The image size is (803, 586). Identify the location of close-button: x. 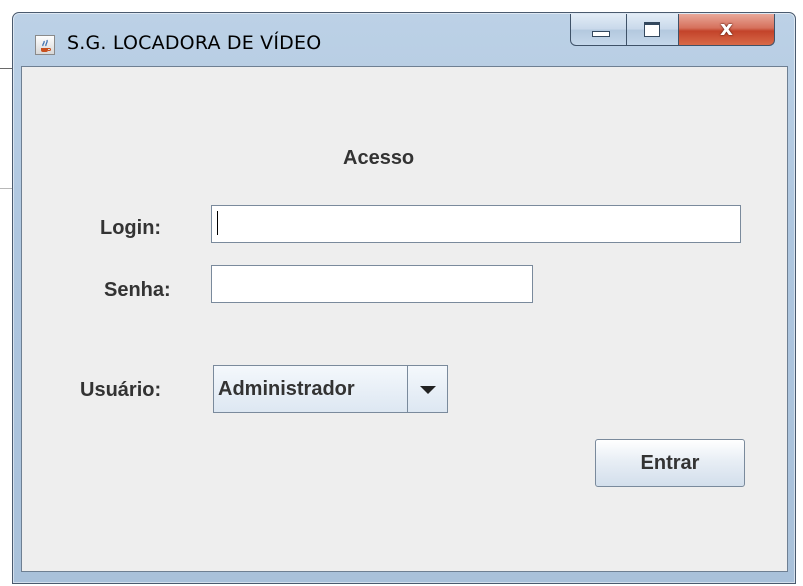
(727, 30).